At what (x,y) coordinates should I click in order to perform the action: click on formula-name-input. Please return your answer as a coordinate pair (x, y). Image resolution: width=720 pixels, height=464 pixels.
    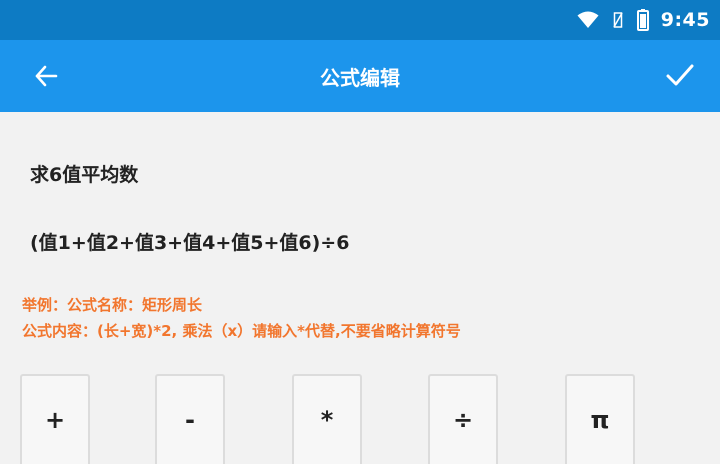
    Looking at the image, I should click on (350, 173).